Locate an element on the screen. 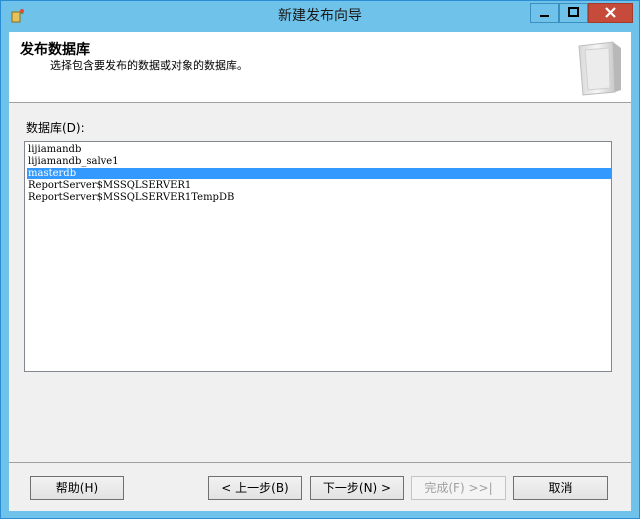 The image size is (640, 519). maximize-button is located at coordinates (573, 13).